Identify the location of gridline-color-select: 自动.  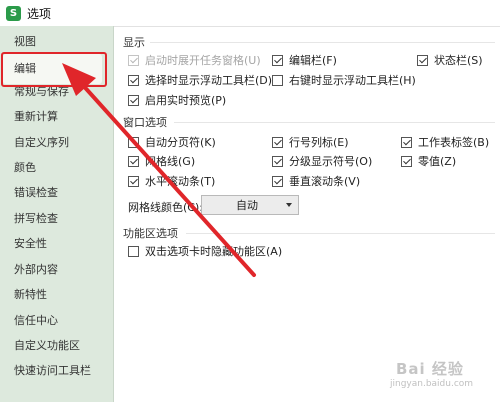
(250, 205).